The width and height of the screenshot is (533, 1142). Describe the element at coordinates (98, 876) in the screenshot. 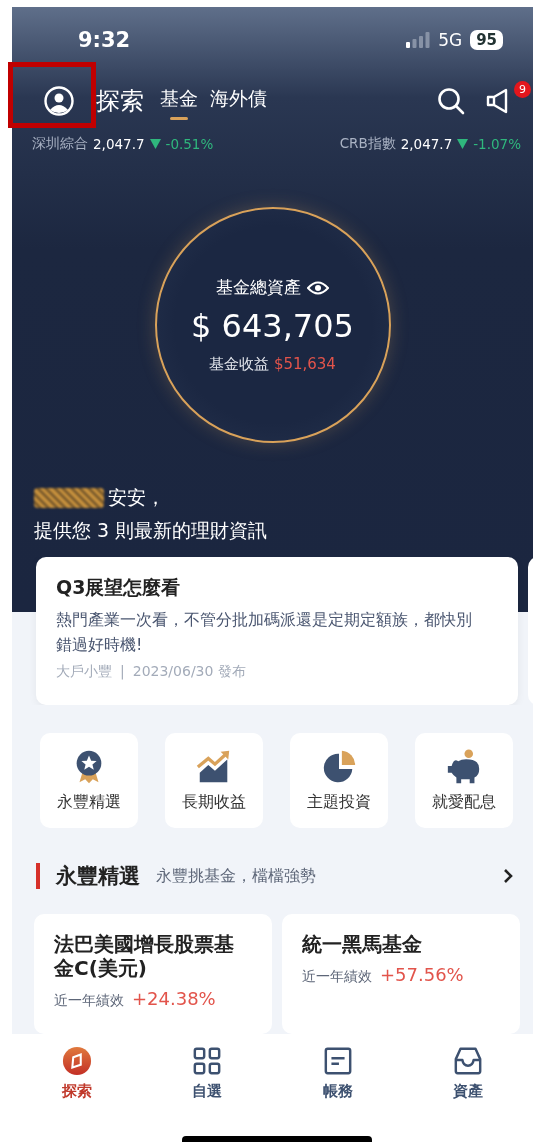

I see `section-title: 永豐精選` at that location.